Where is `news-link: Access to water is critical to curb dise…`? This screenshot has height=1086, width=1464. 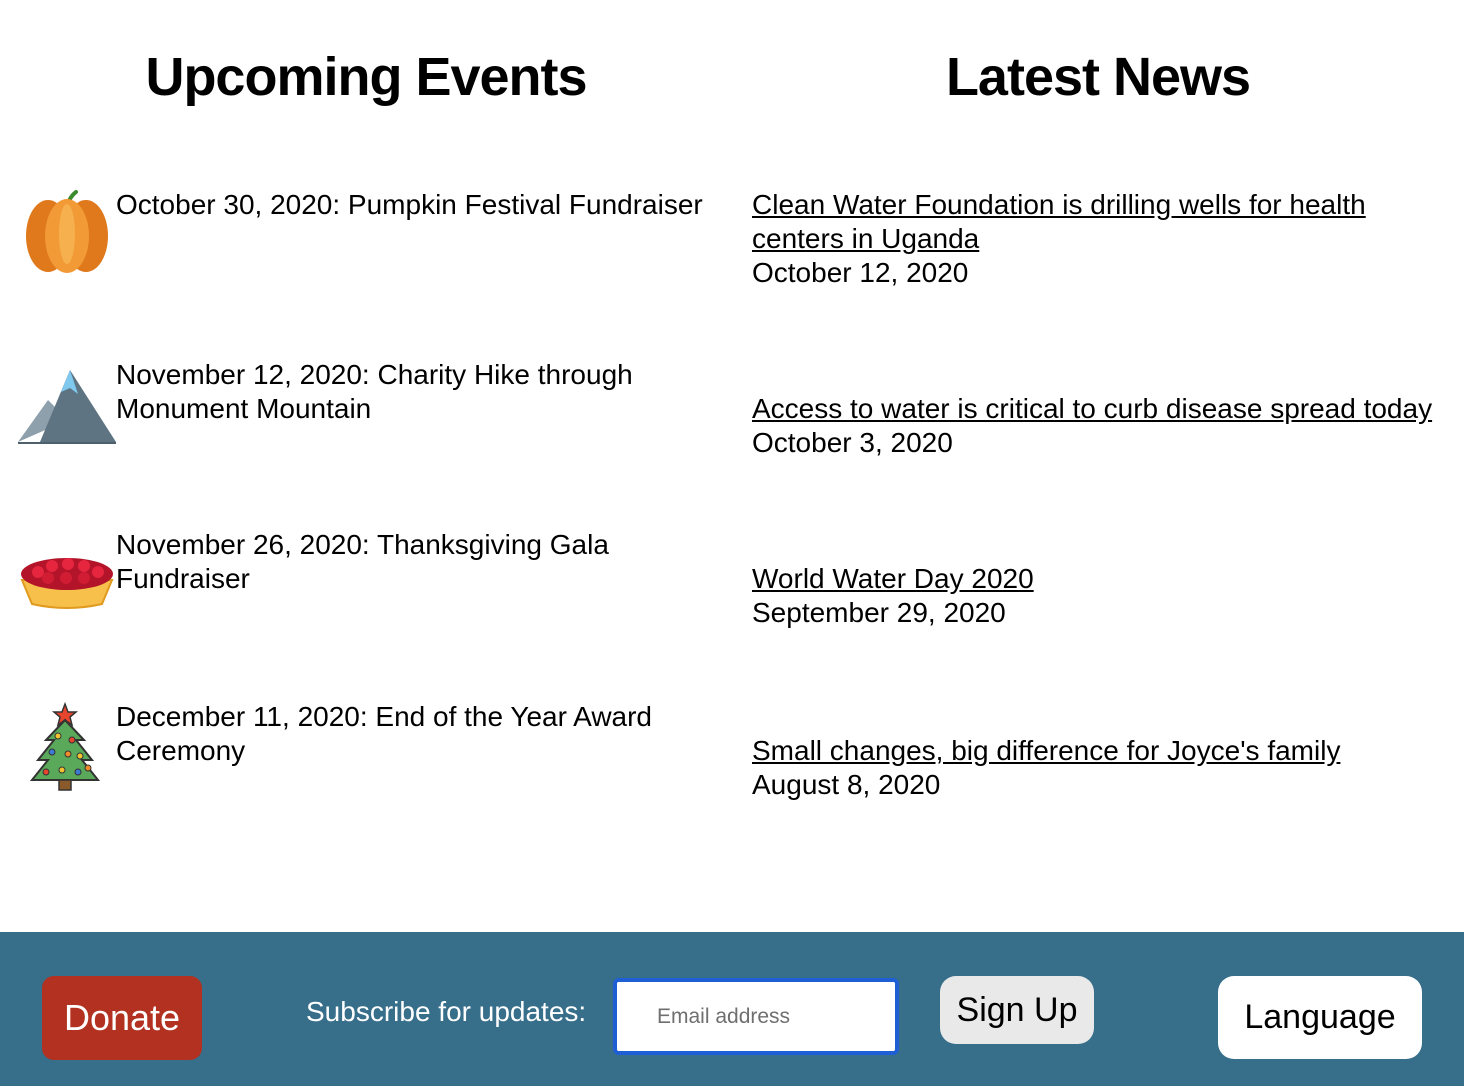
news-link: Access to water is critical to curb dise… is located at coordinates (1102, 409).